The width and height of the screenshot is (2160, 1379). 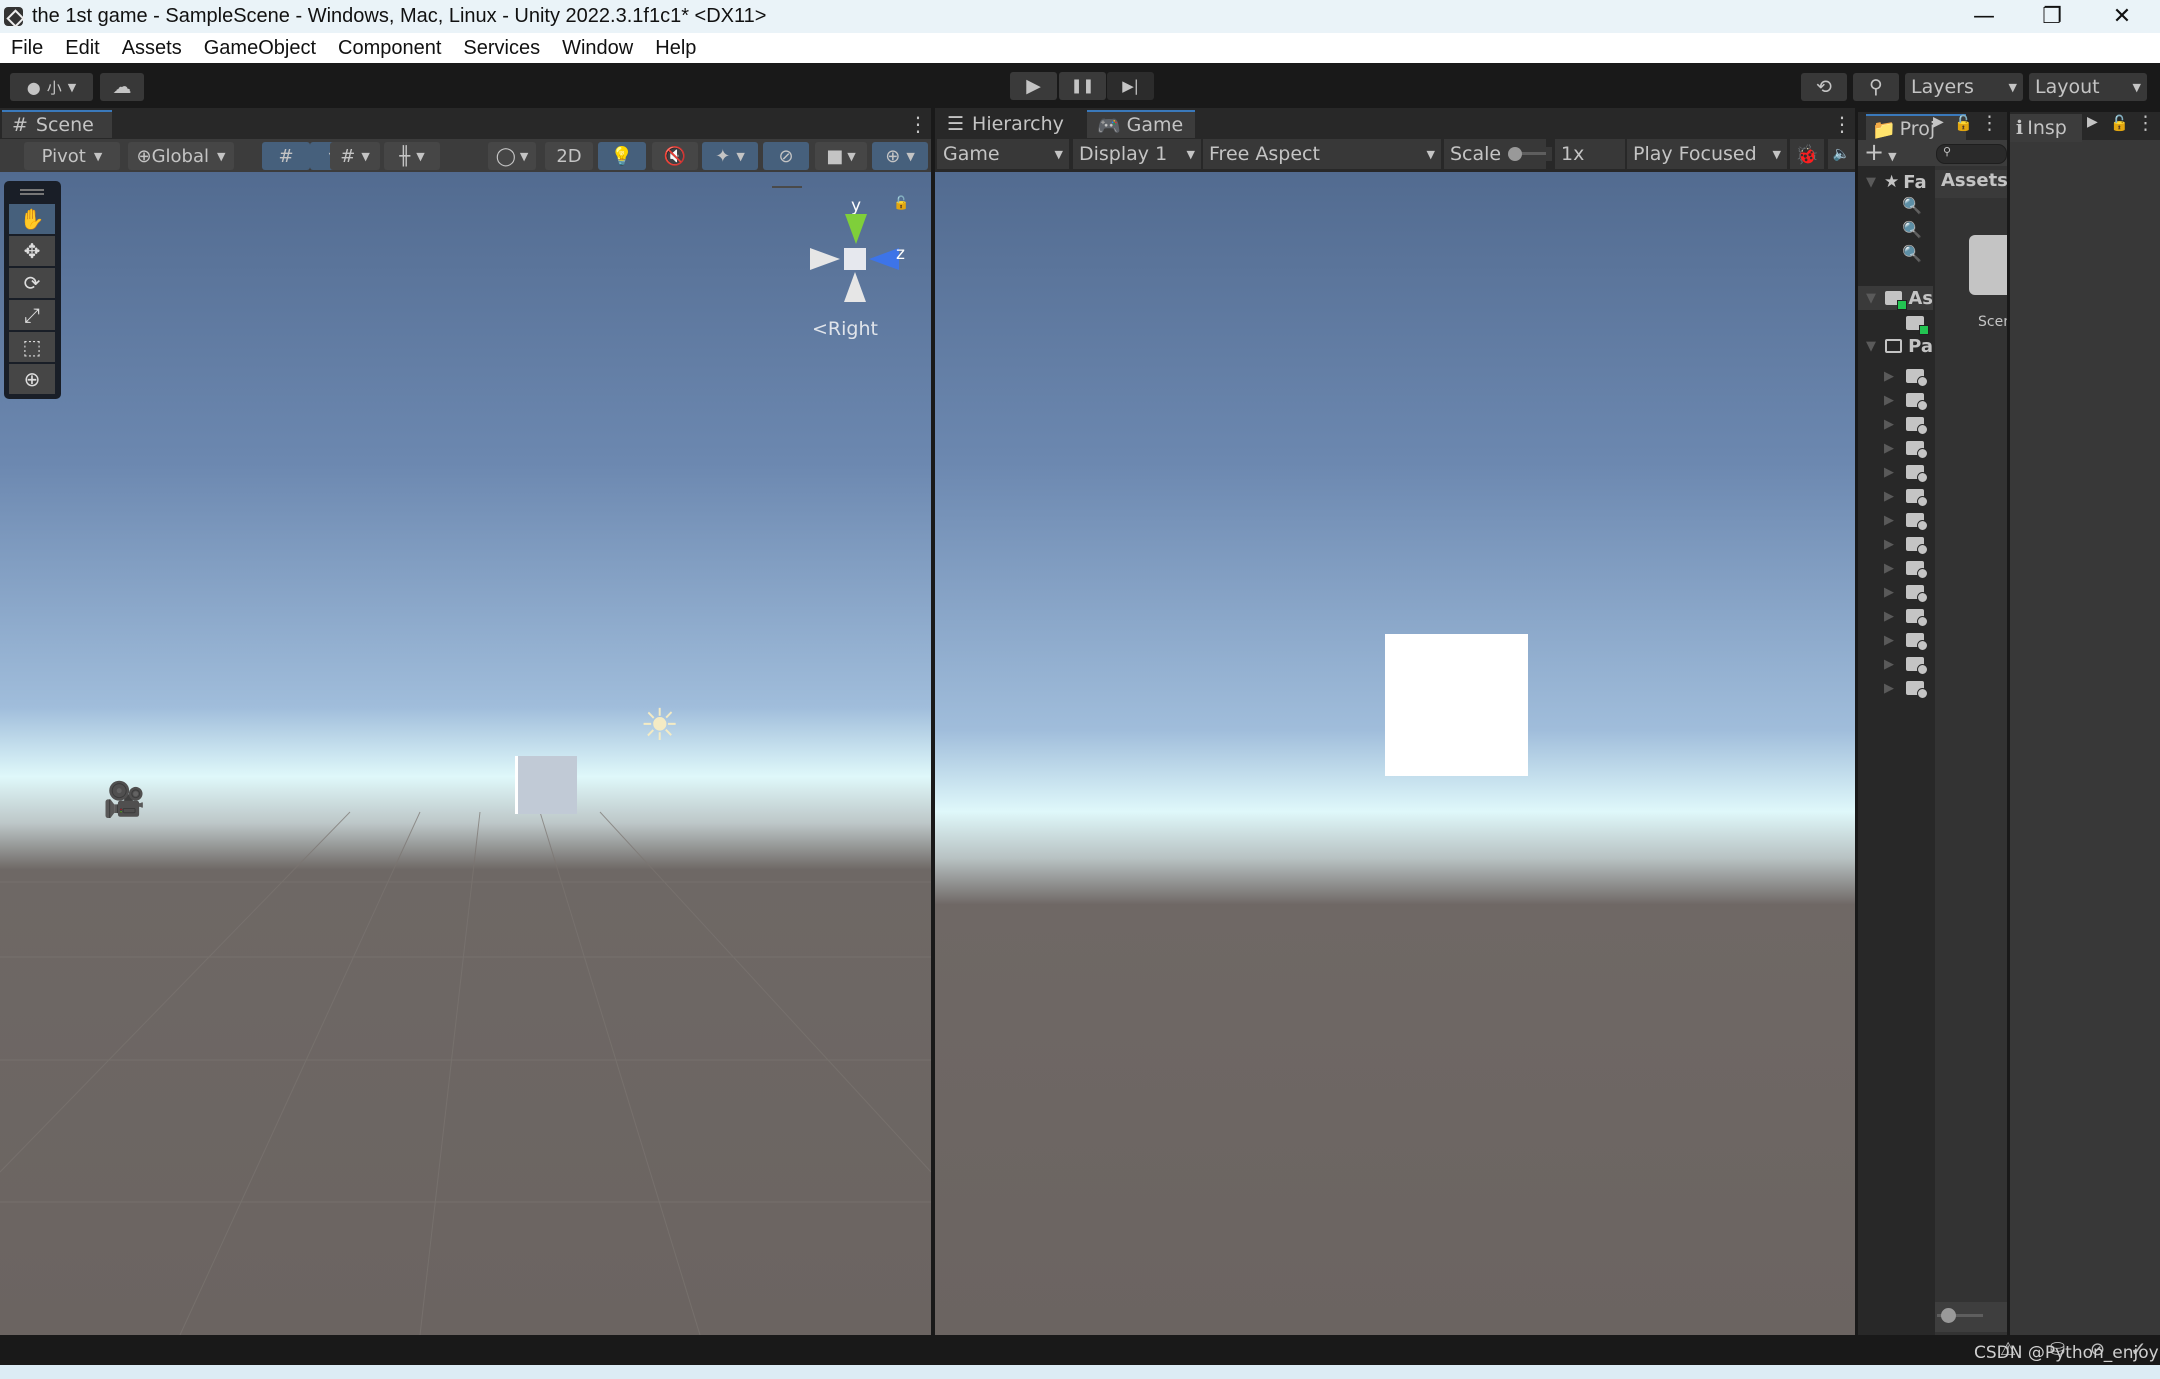 What do you see at coordinates (1989, 123) in the screenshot?
I see `project-menu-icon: ⋮` at bounding box center [1989, 123].